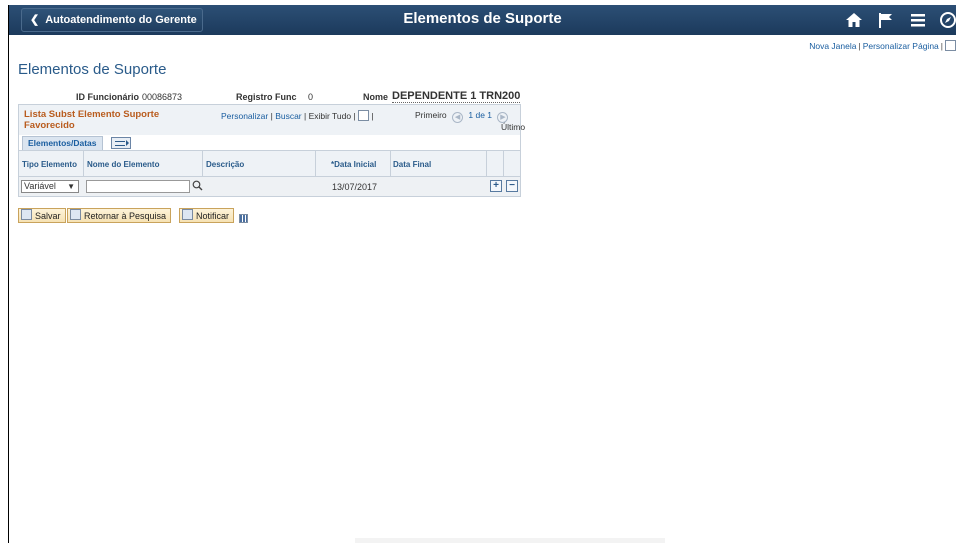 The width and height of the screenshot is (956, 543). I want to click on employee-id-value: 00086873, so click(162, 97).